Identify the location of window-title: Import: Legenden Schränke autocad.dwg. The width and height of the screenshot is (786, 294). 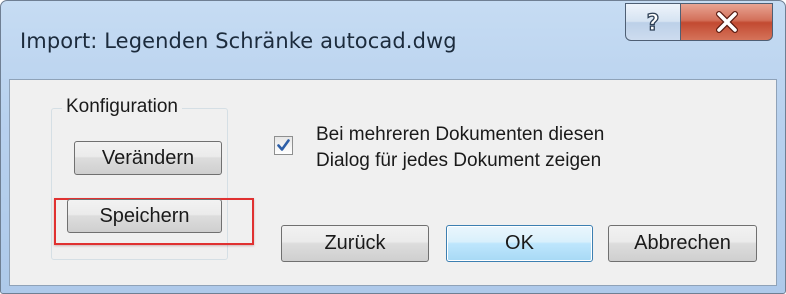
(238, 41).